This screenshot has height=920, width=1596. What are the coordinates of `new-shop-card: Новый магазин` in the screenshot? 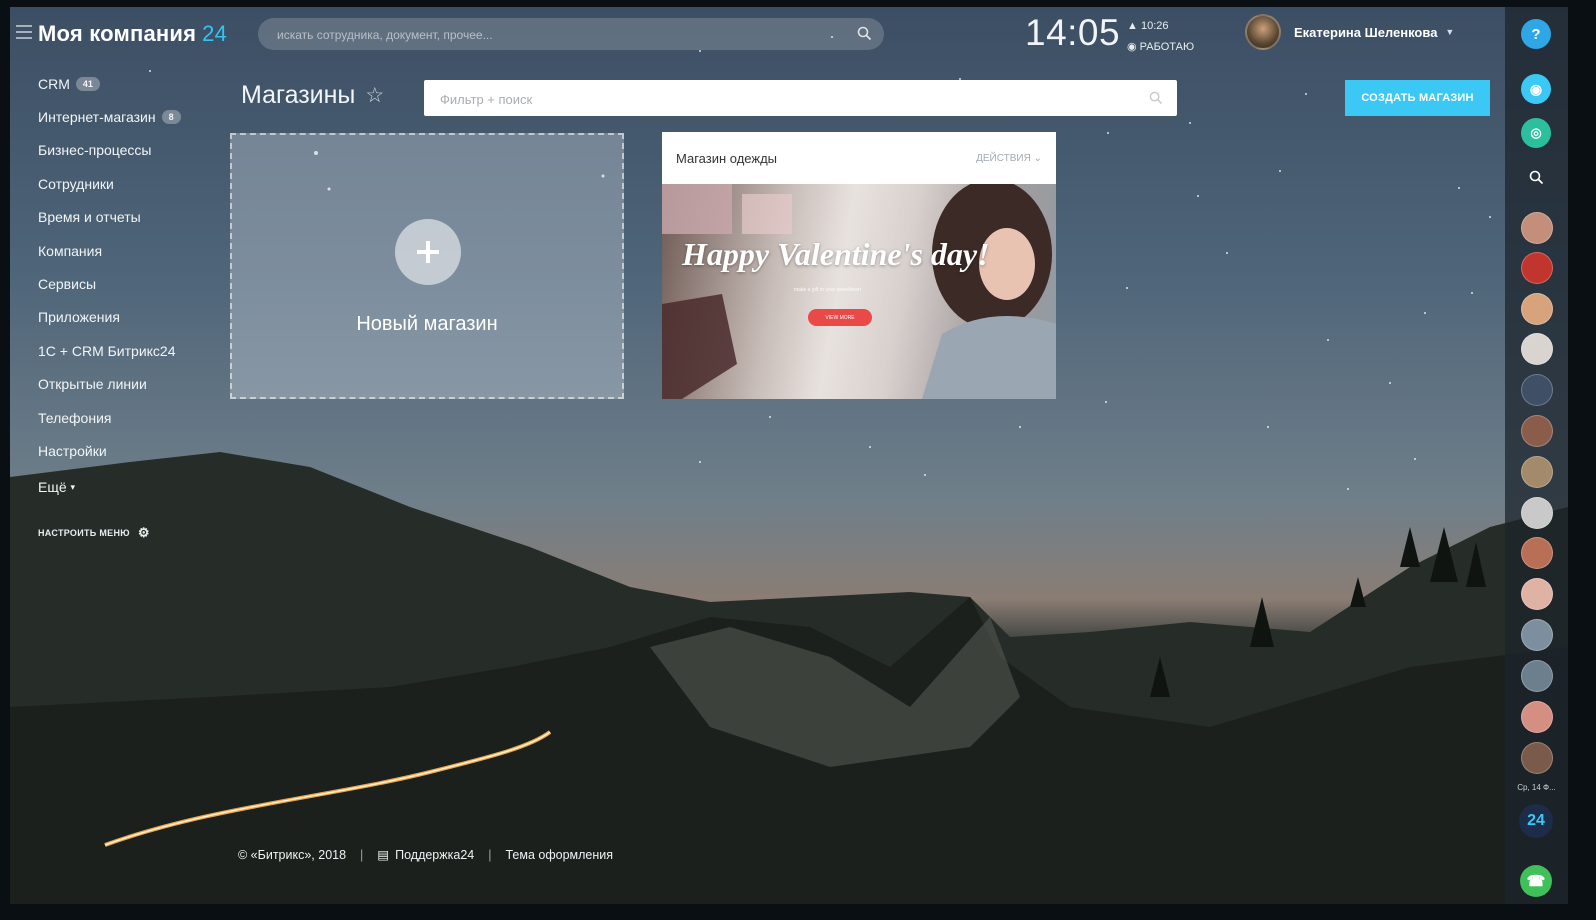 It's located at (427, 266).